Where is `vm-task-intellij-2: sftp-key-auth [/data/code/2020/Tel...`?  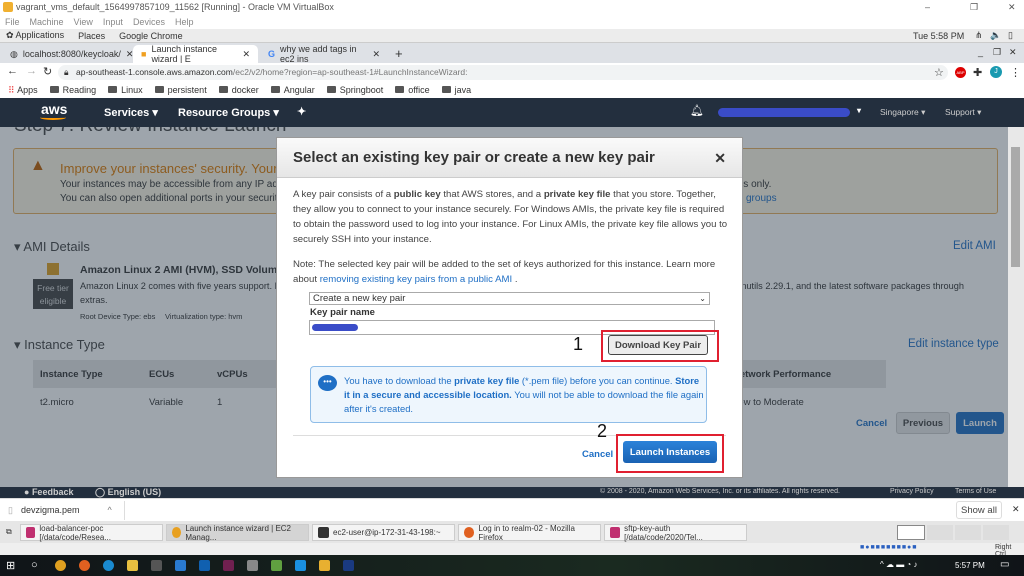 vm-task-intellij-2: sftp-key-auth [/data/code/2020/Tel... is located at coordinates (675, 533).